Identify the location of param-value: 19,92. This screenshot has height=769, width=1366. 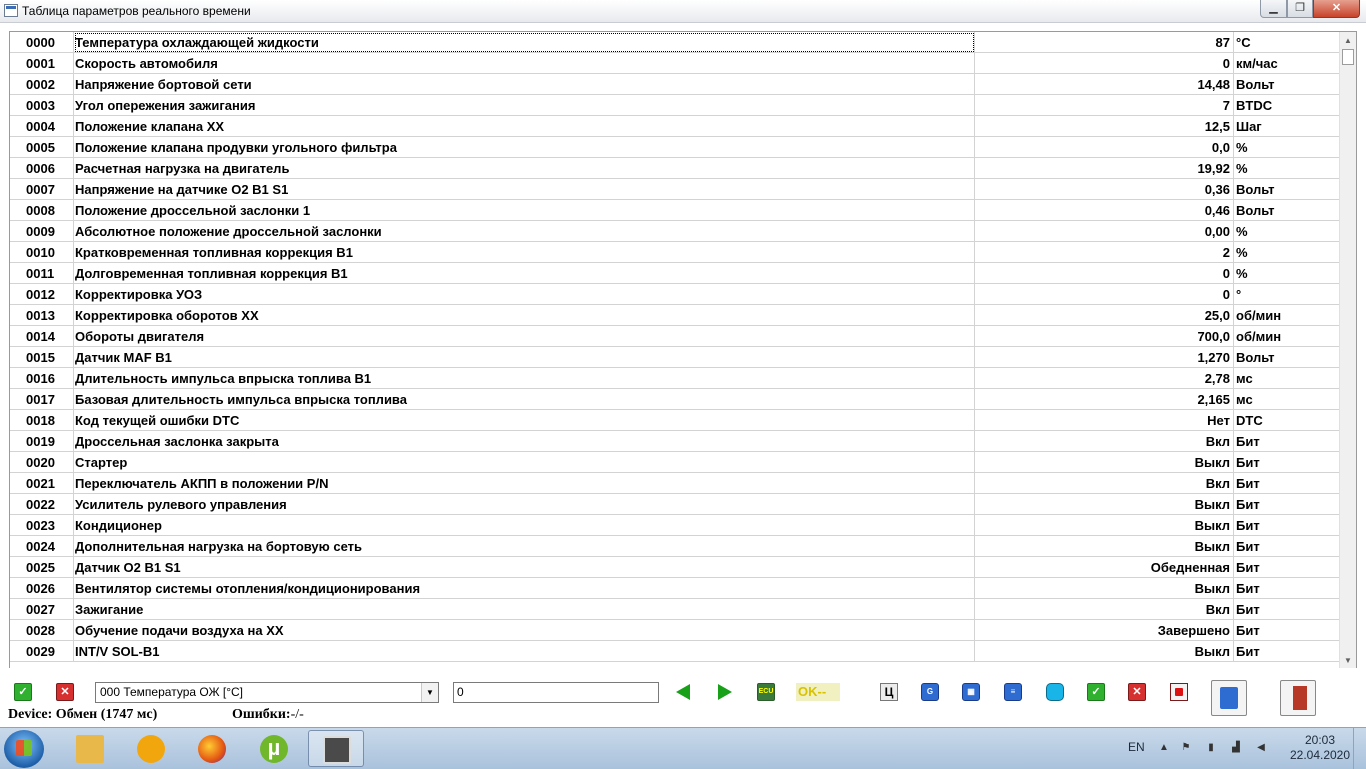
(1104, 168).